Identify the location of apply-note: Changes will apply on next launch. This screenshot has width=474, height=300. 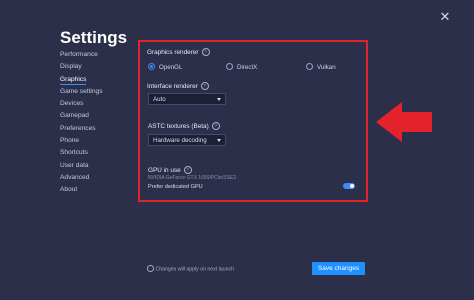
(190, 269).